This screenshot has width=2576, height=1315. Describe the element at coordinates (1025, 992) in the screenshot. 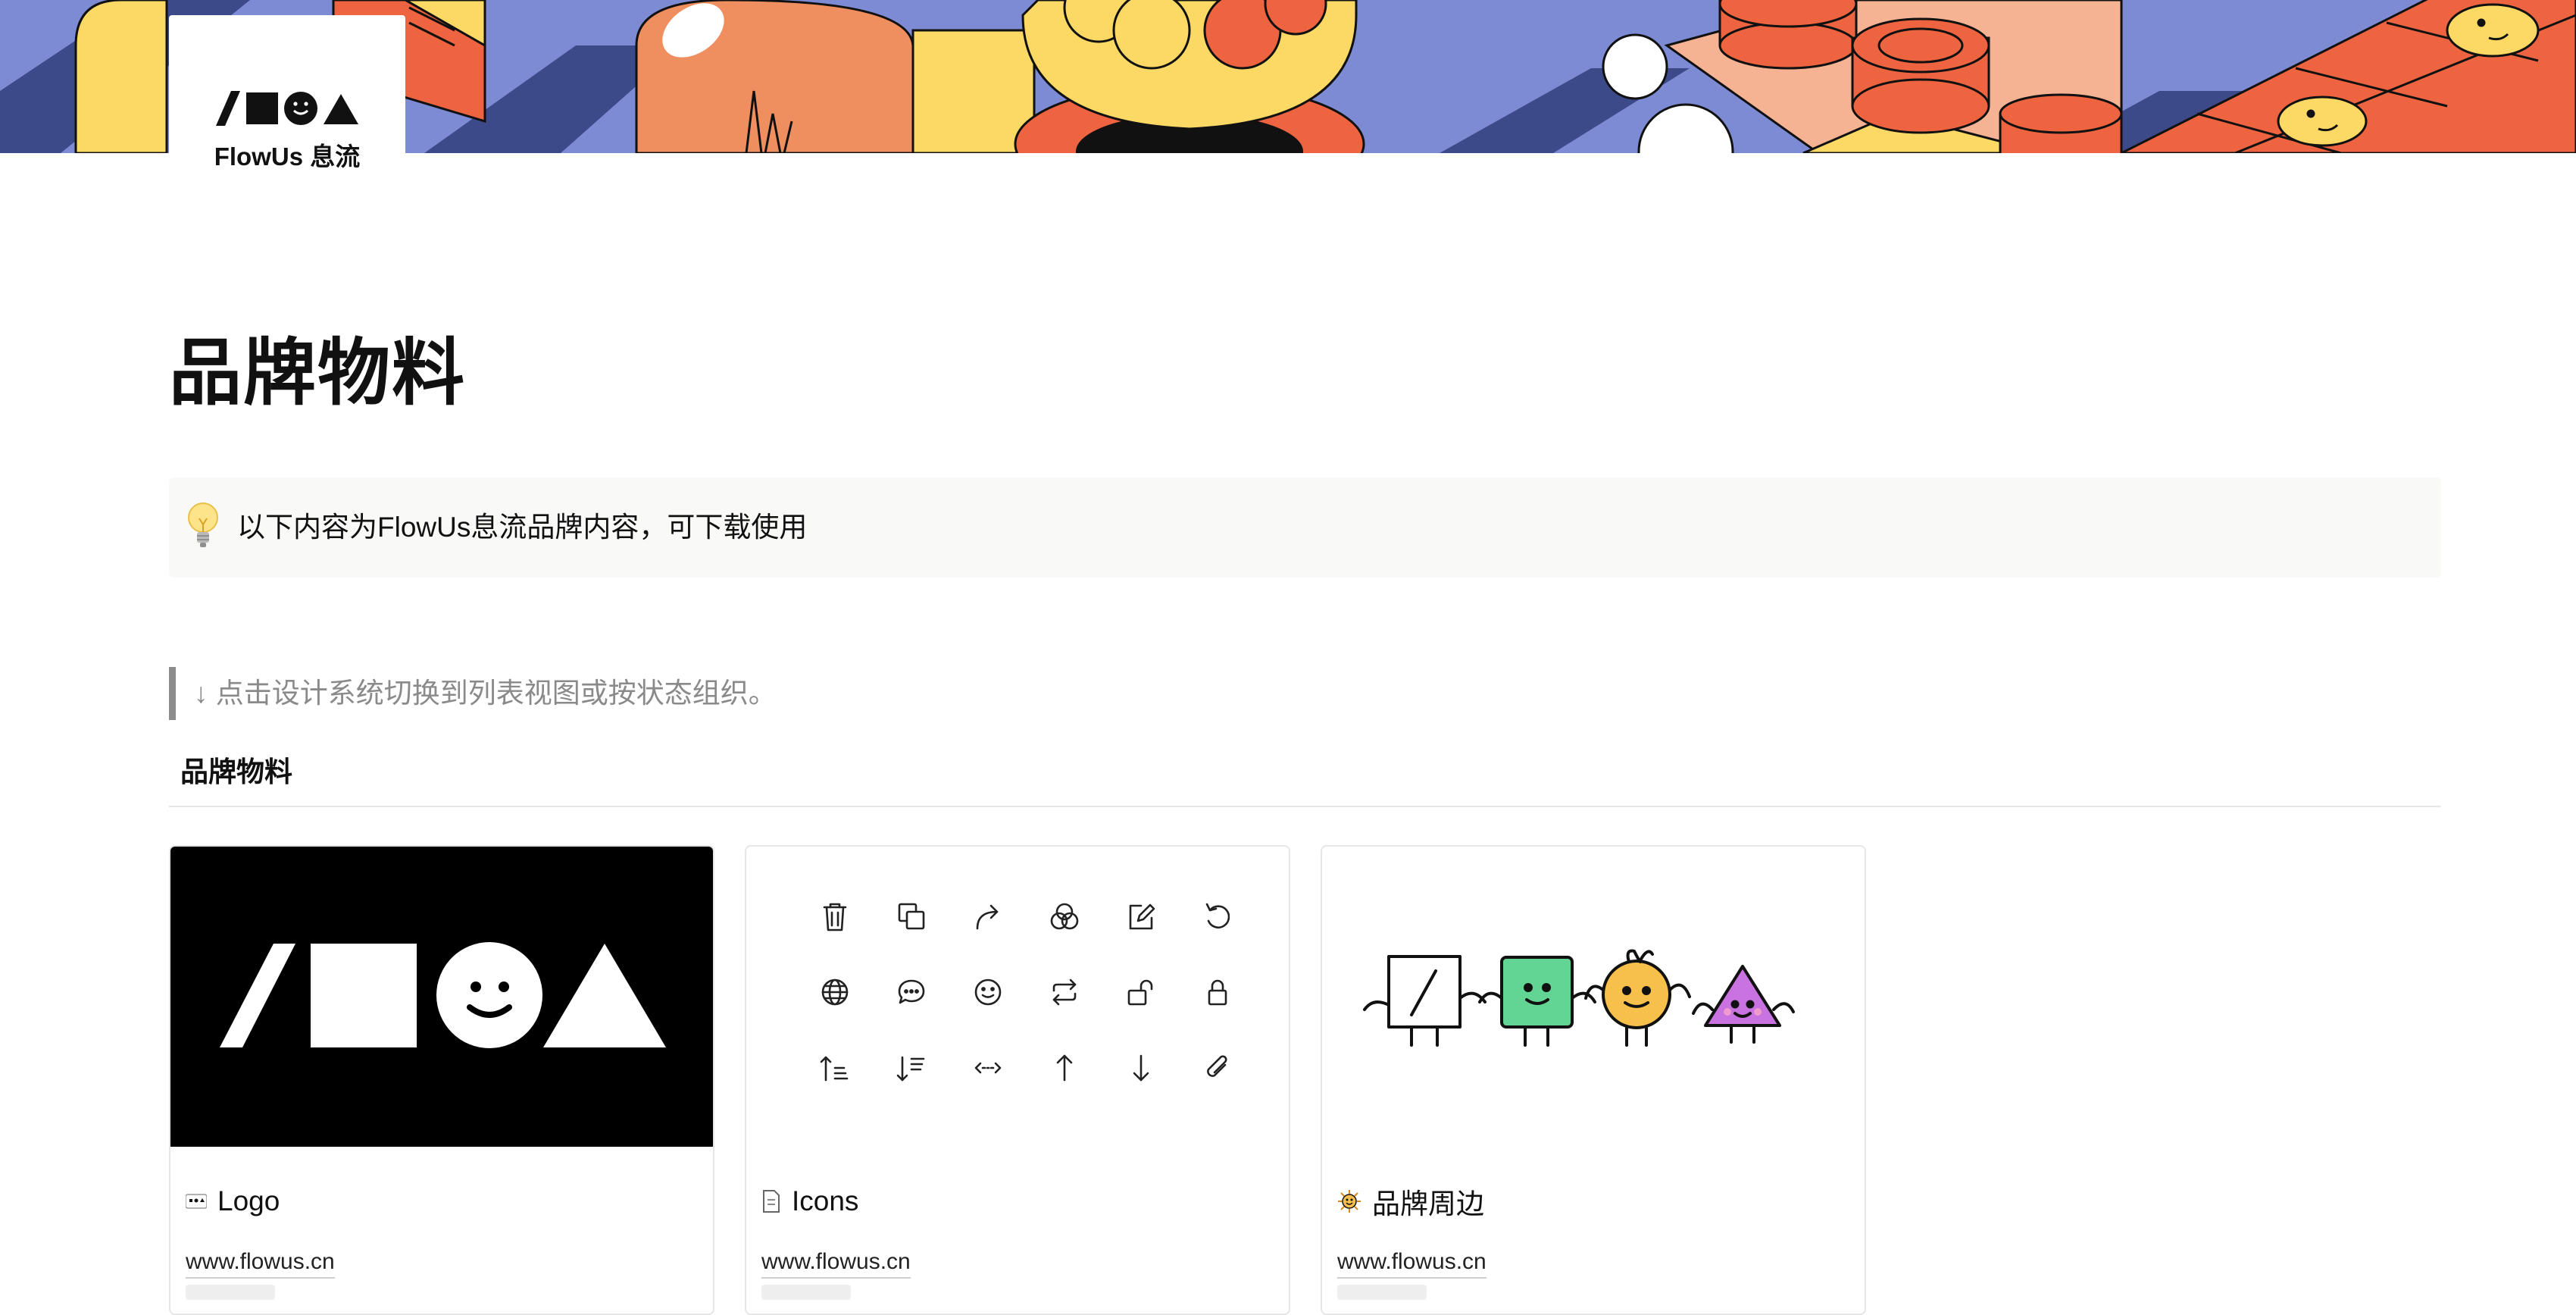

I see `icon-set-grid` at that location.